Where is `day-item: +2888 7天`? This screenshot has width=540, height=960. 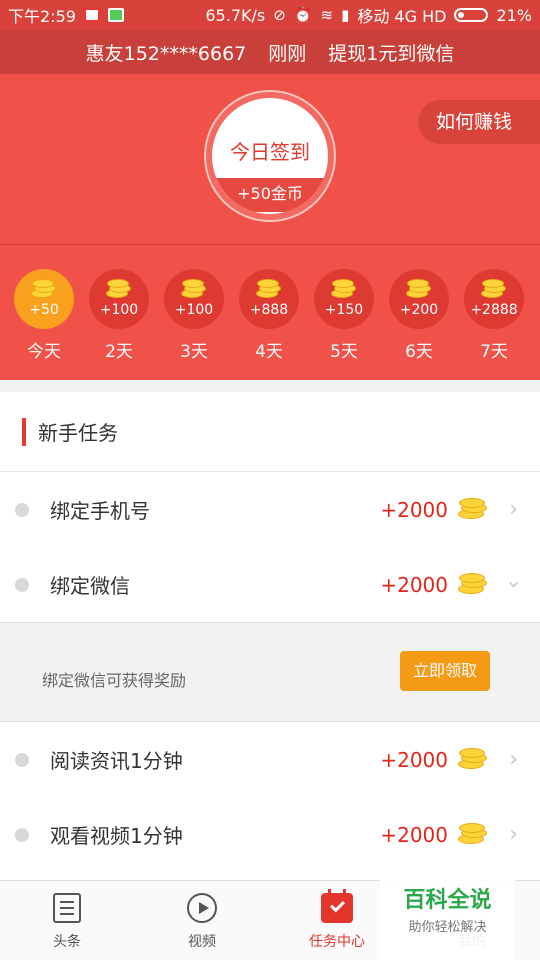 day-item: +2888 7天 is located at coordinates (494, 315).